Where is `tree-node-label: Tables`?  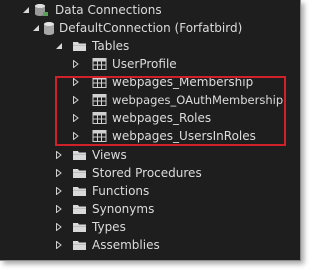 tree-node-label: Tables is located at coordinates (111, 46).